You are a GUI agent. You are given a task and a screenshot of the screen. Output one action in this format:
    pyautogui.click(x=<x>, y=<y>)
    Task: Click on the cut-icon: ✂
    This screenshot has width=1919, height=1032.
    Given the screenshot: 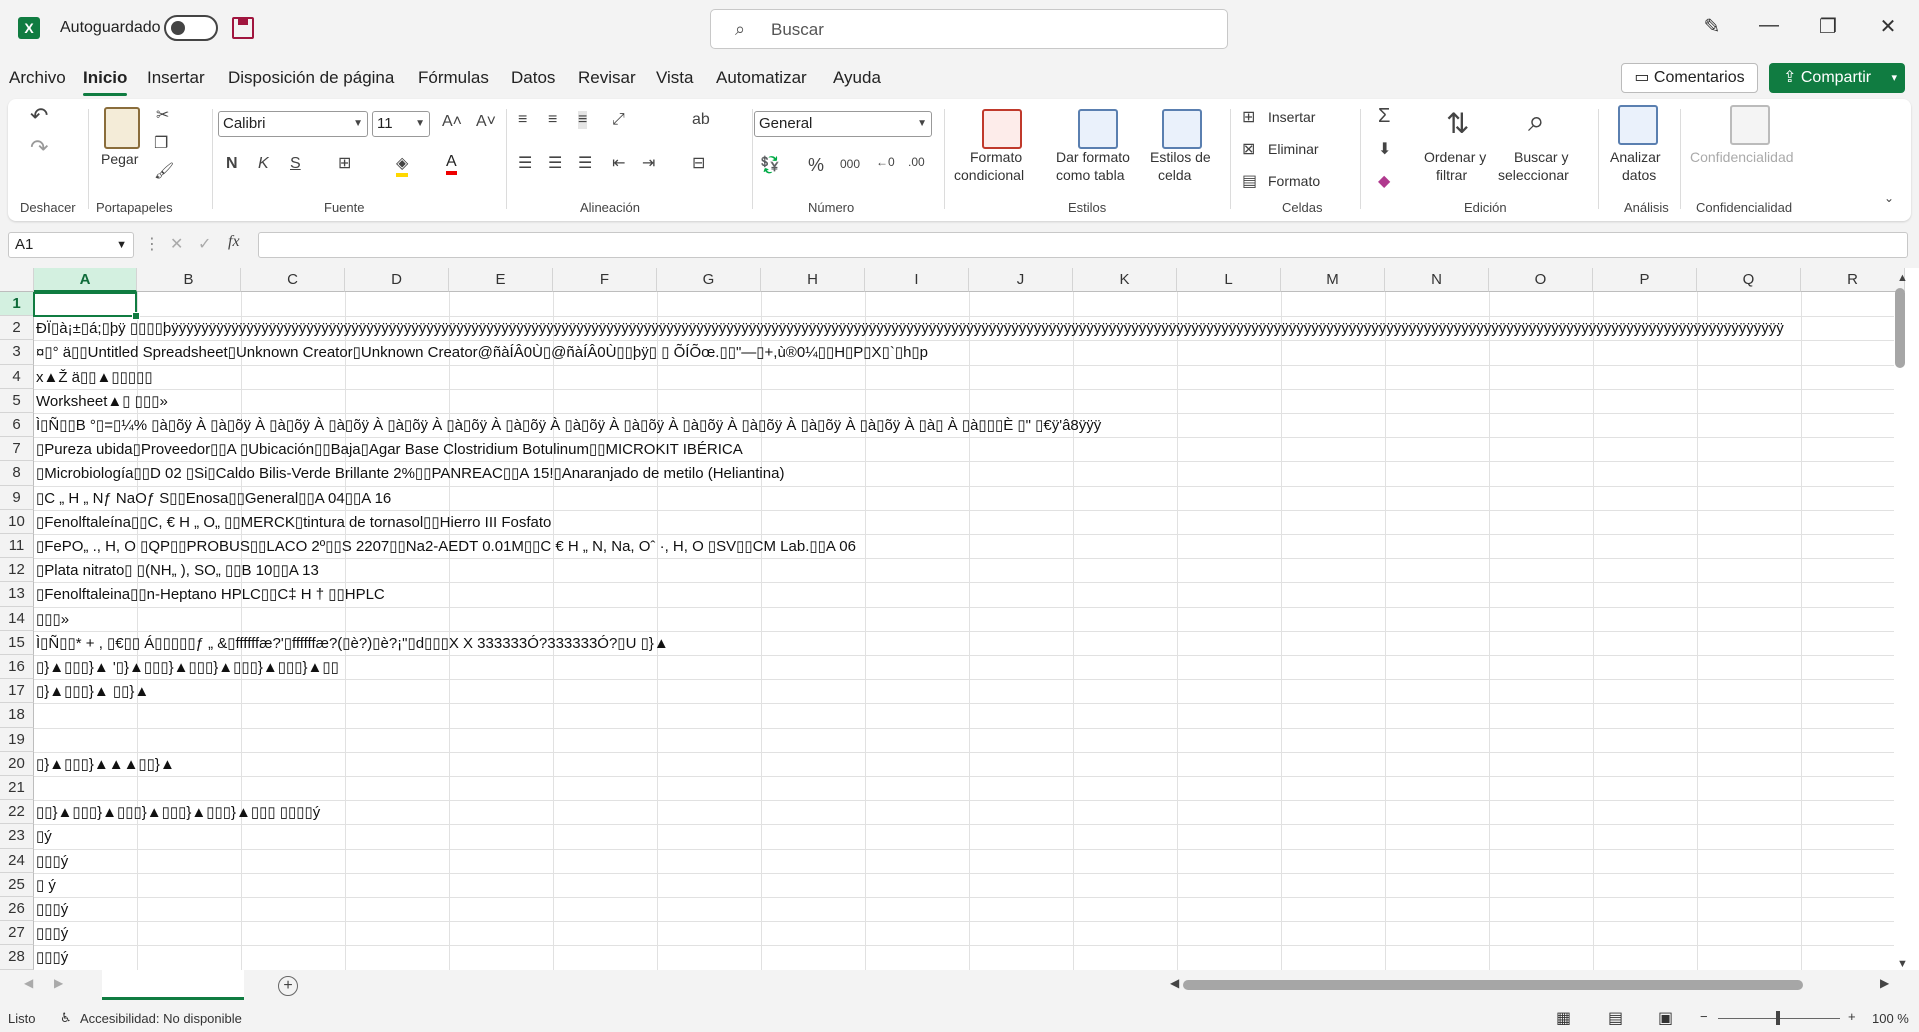 What is the action you would take?
    pyautogui.click(x=162, y=115)
    